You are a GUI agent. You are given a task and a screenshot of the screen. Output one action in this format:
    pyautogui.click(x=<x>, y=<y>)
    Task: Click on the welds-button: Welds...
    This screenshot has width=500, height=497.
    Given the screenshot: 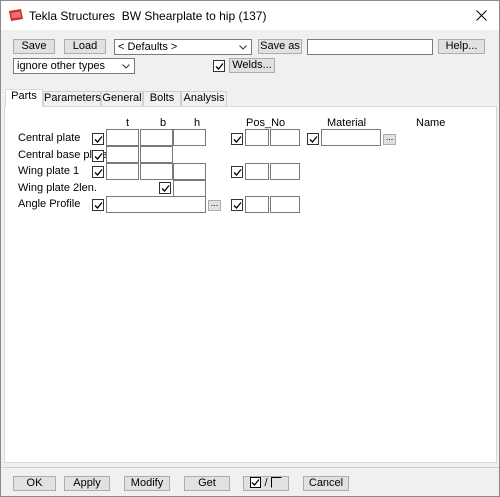 What is the action you would take?
    pyautogui.click(x=252, y=65)
    